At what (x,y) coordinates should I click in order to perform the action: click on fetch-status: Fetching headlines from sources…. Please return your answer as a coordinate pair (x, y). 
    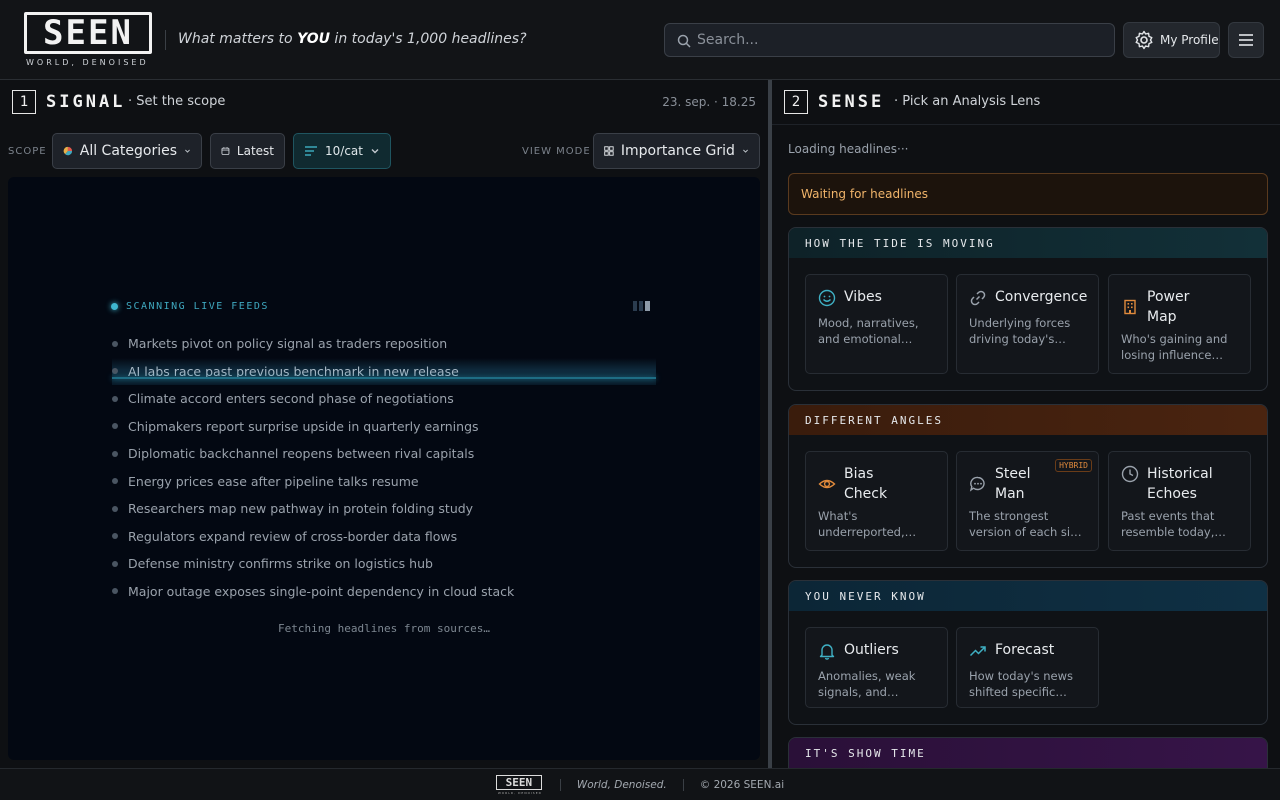
    Looking at the image, I should click on (384, 628).